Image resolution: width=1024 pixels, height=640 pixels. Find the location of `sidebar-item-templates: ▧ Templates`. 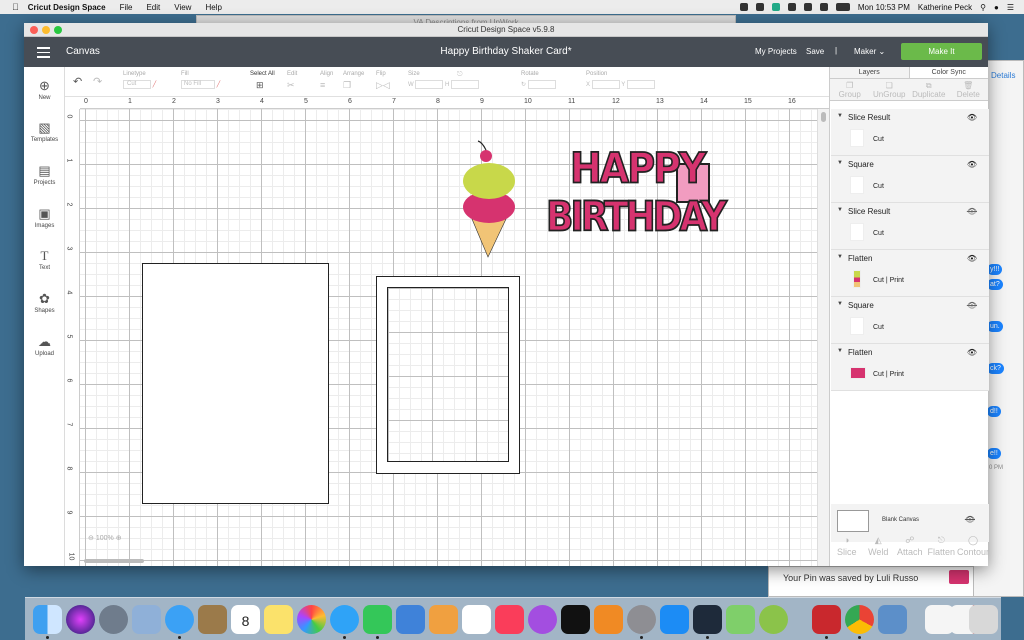

sidebar-item-templates: ▧ Templates is located at coordinates (44, 131).